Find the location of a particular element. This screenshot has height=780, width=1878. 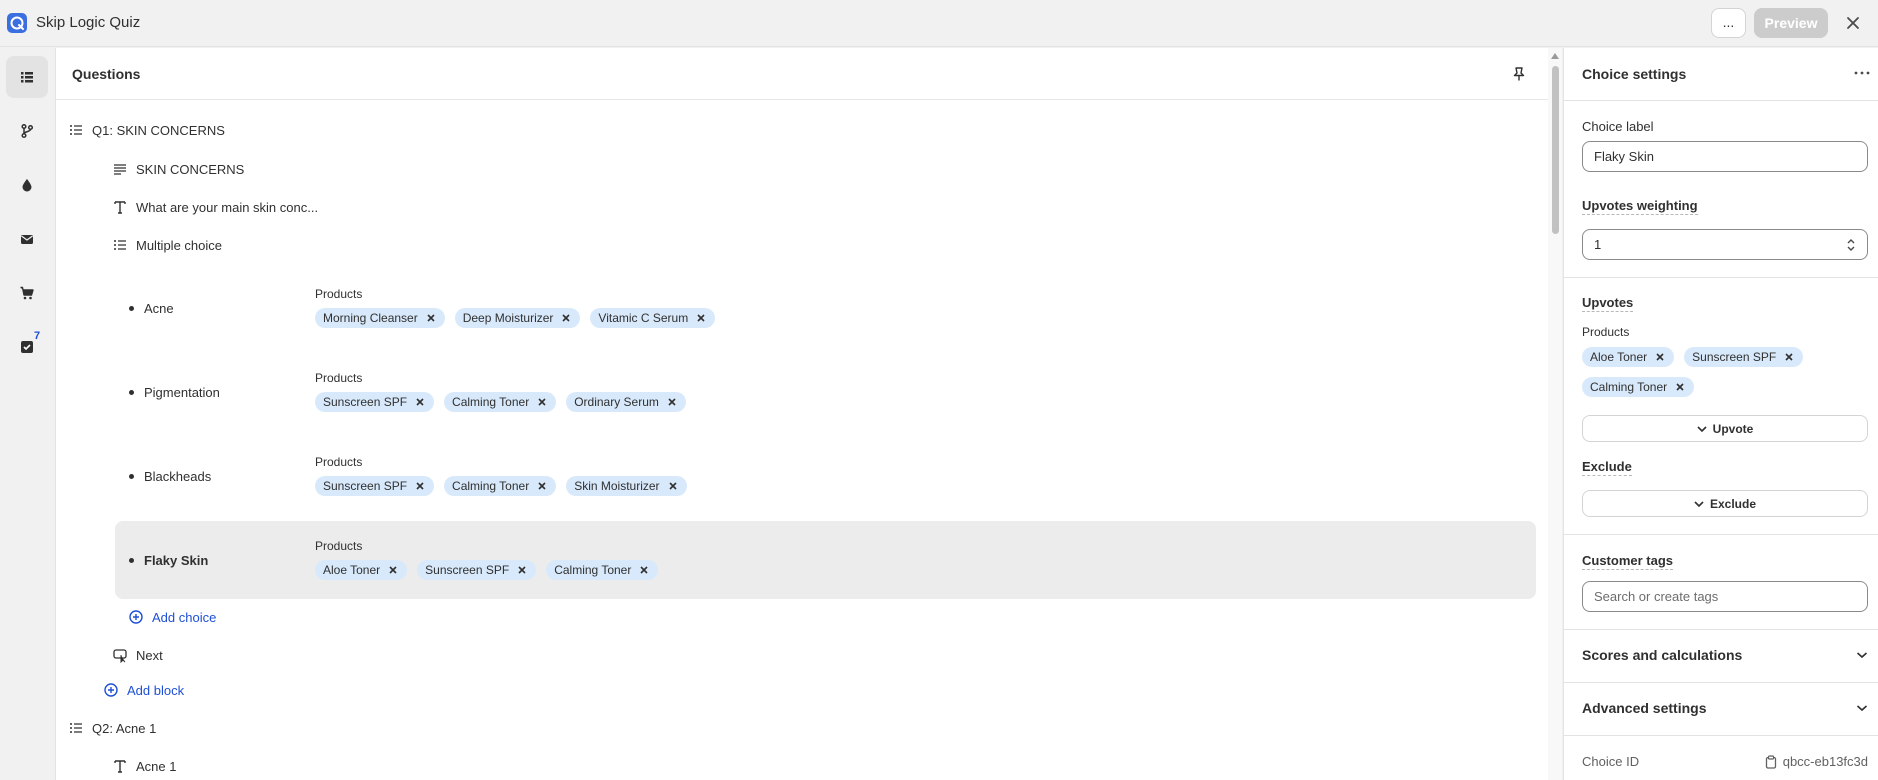

product-tag: Skin Moisturizer is located at coordinates (626, 486).